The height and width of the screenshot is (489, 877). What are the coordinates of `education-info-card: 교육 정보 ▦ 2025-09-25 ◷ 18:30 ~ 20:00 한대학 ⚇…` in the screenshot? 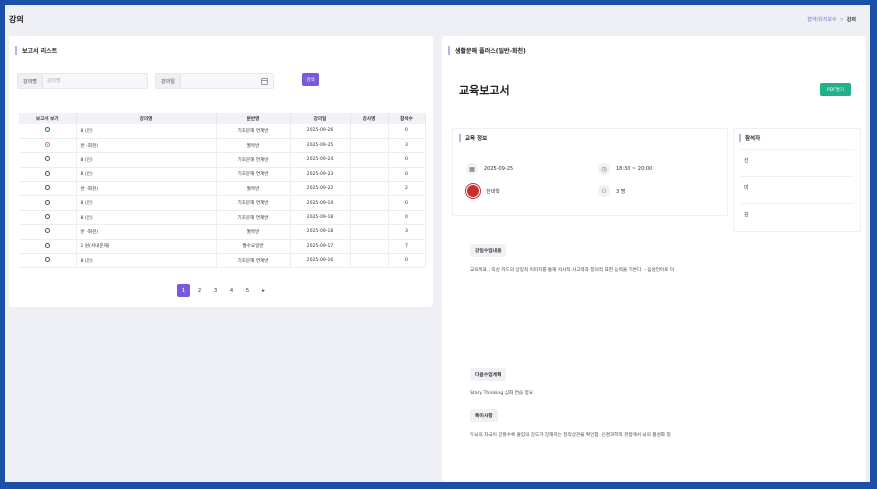 It's located at (590, 172).